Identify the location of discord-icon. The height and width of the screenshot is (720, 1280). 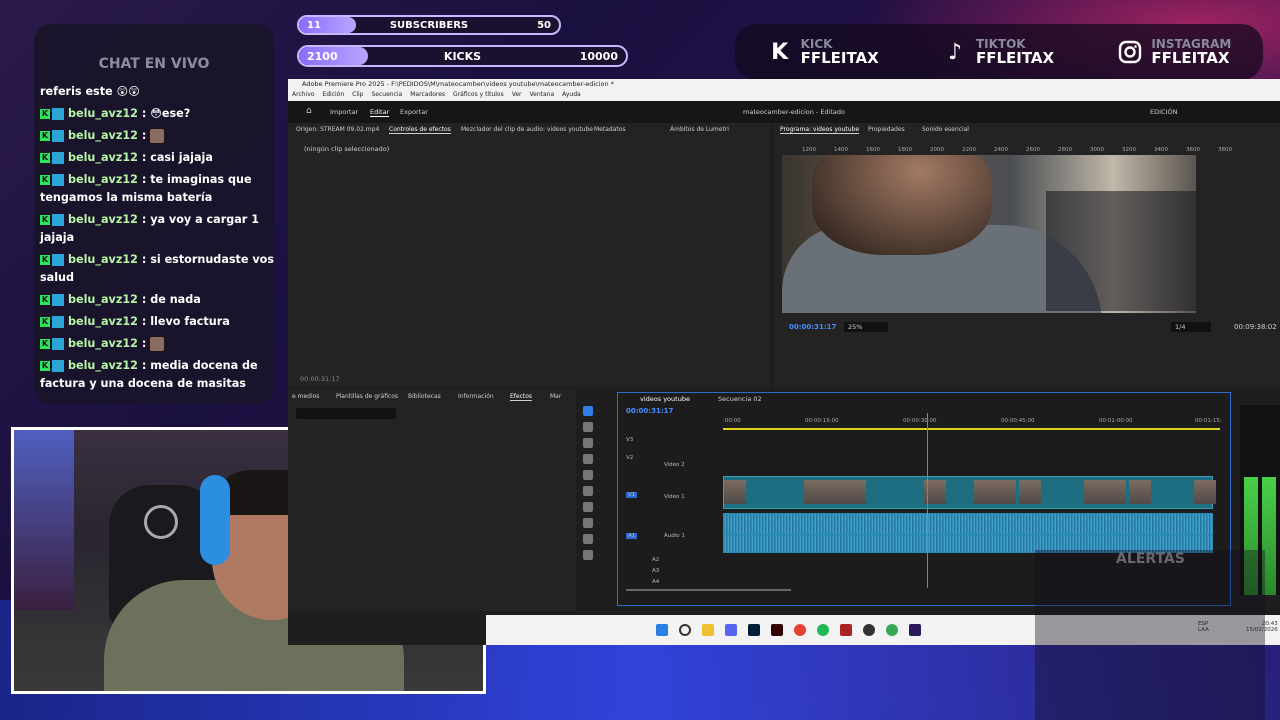
(731, 630).